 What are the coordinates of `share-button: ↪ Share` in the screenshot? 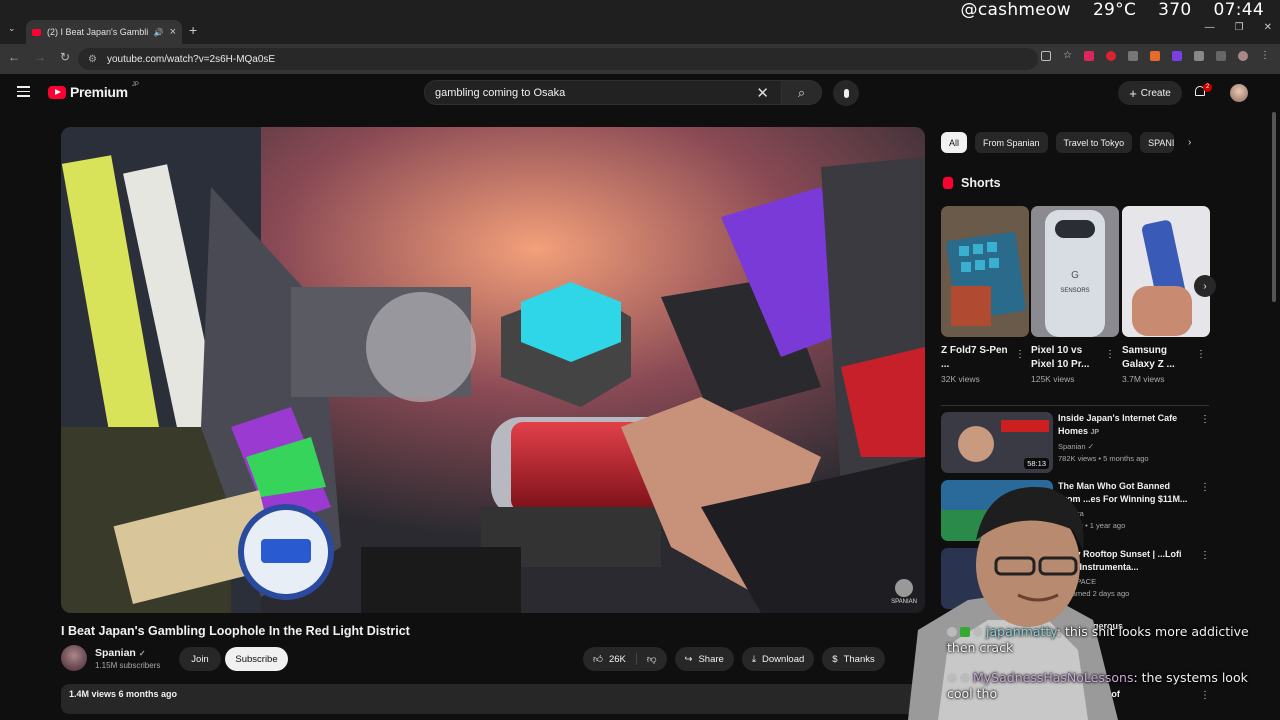 It's located at (704, 659).